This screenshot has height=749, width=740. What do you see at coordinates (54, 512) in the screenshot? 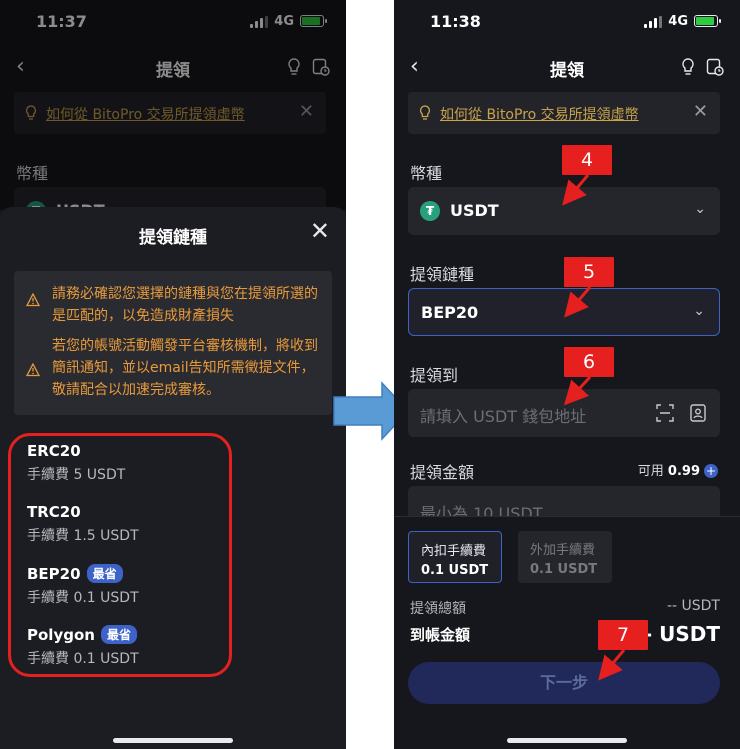
I see `chain-name: TRC20` at bounding box center [54, 512].